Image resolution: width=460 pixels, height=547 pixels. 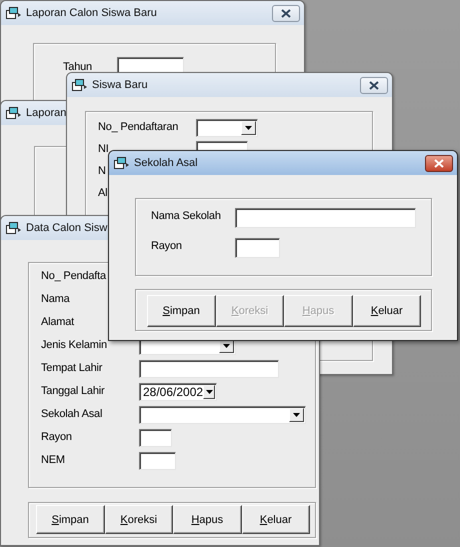 I want to click on window-title: Laporan Calon Siswa Baru, so click(x=92, y=13).